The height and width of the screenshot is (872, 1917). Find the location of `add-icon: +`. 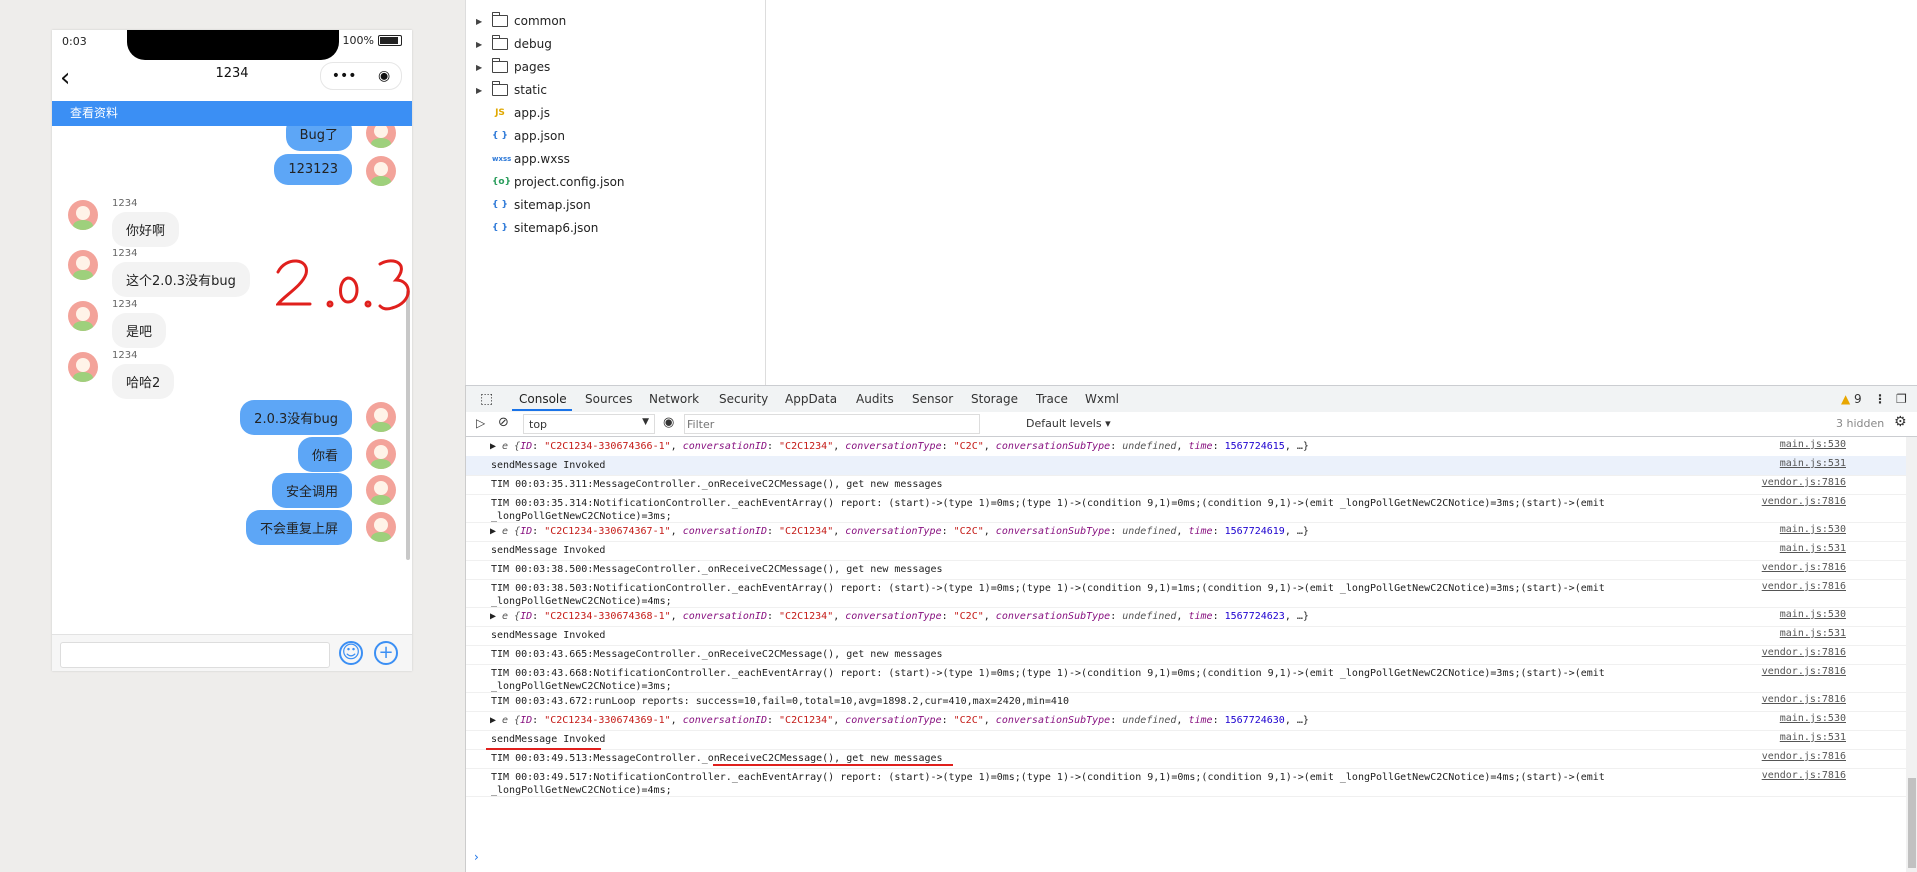

add-icon: + is located at coordinates (386, 653).